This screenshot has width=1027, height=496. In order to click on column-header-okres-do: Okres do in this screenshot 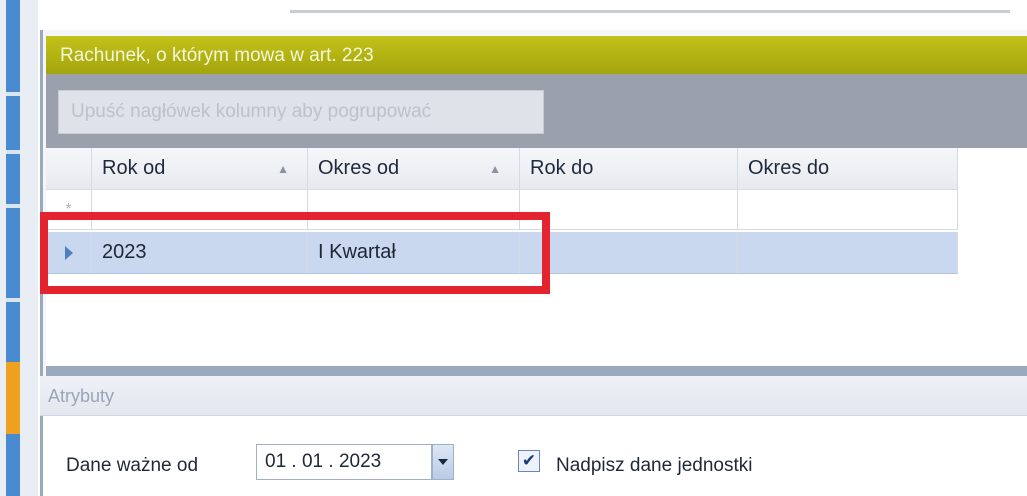, I will do `click(848, 169)`.